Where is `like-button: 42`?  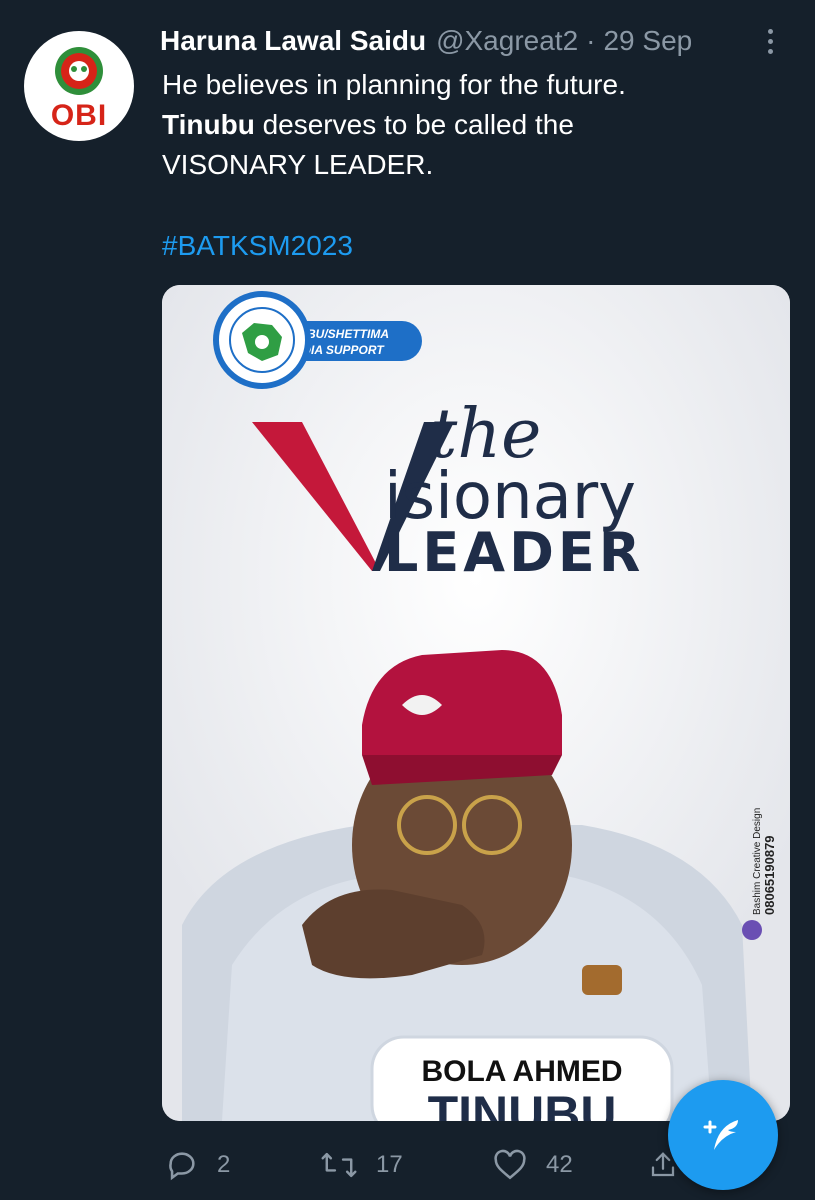 like-button: 42 is located at coordinates (532, 1165).